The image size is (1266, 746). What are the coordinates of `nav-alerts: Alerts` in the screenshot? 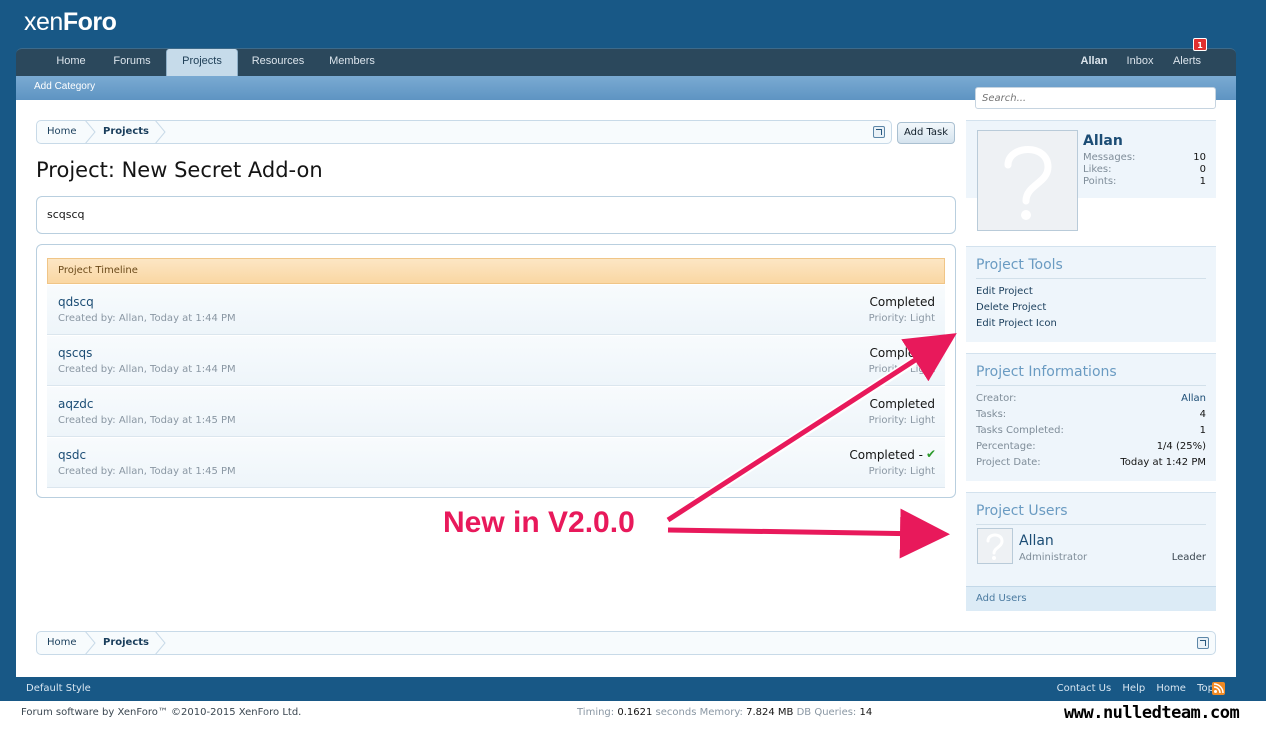 It's located at (1187, 62).